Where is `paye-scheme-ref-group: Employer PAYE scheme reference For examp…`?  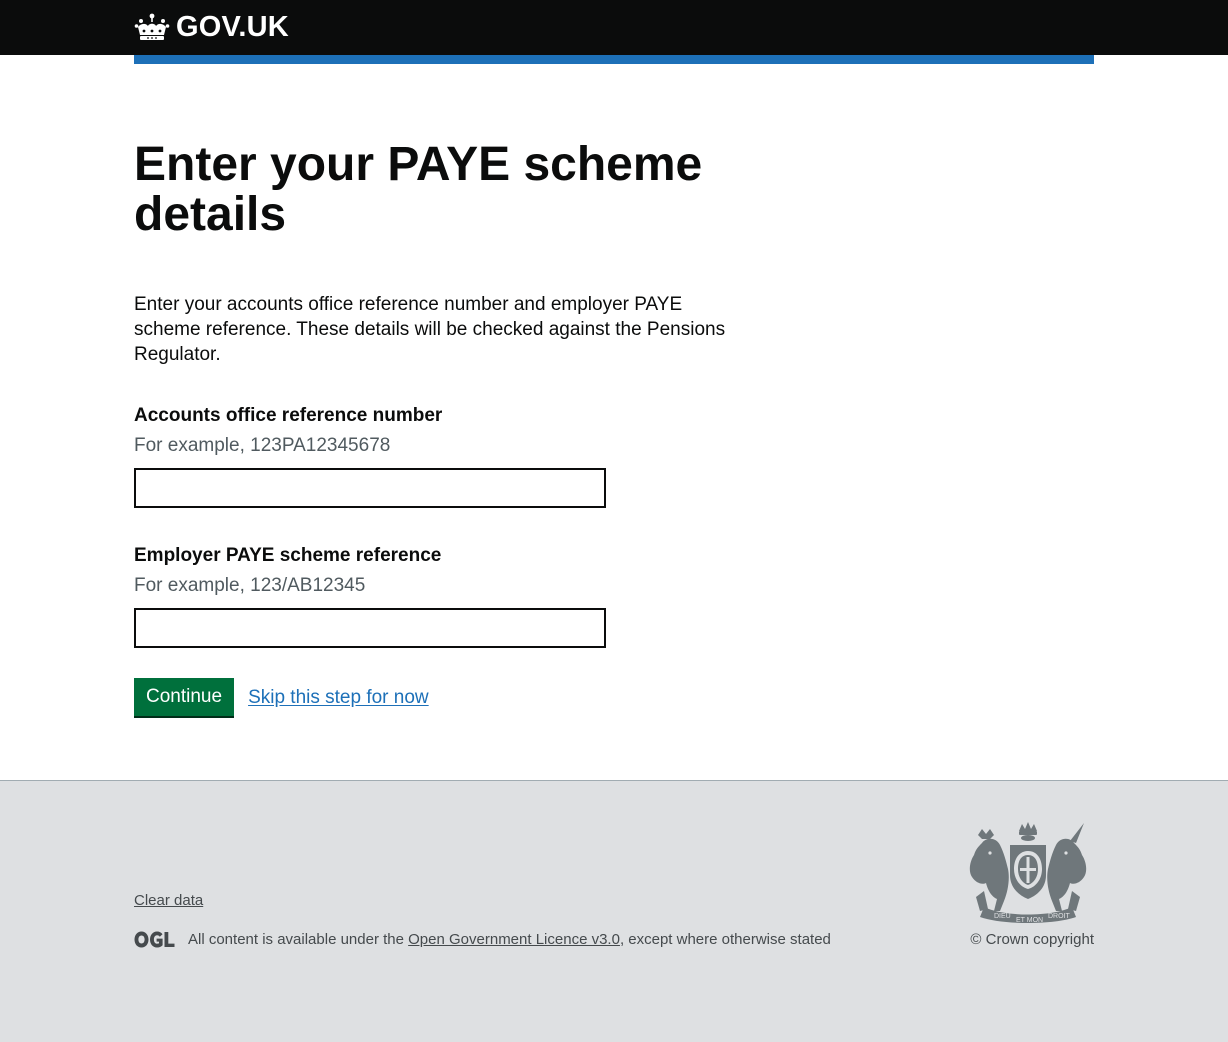 paye-scheme-ref-group: Employer PAYE scheme reference For examp… is located at coordinates (454, 595).